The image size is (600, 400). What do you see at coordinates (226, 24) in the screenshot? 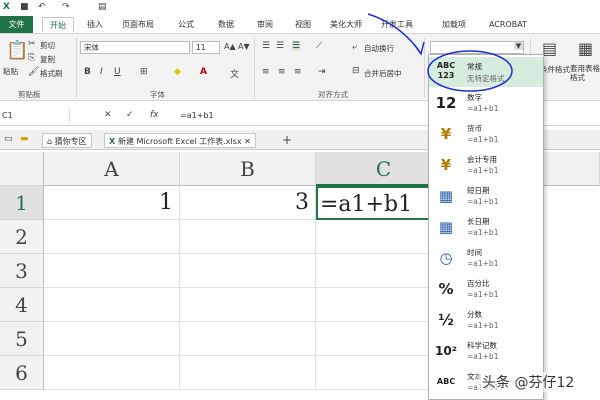
I see `tab-data: 数据` at bounding box center [226, 24].